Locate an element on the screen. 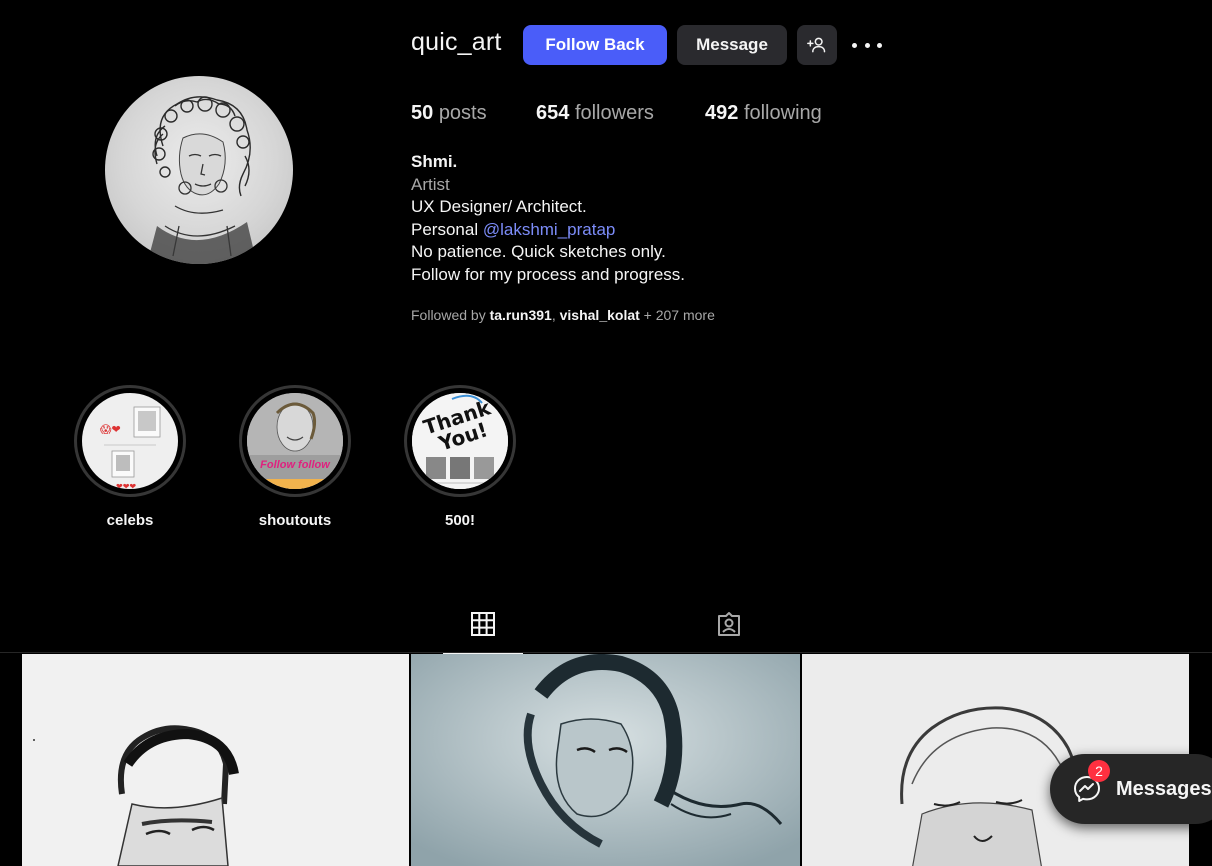 This screenshot has width=1212, height=866. highlight-celebs: 😱❤ ❤❤❤ celebs is located at coordinates (130, 457).